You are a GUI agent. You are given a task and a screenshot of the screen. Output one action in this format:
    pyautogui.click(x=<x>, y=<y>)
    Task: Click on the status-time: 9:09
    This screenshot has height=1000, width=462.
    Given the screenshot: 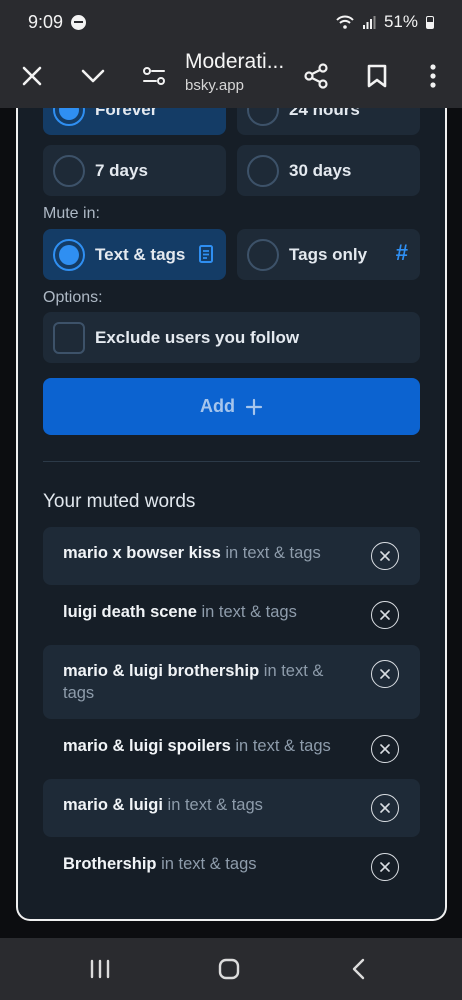 What is the action you would take?
    pyautogui.click(x=46, y=21)
    